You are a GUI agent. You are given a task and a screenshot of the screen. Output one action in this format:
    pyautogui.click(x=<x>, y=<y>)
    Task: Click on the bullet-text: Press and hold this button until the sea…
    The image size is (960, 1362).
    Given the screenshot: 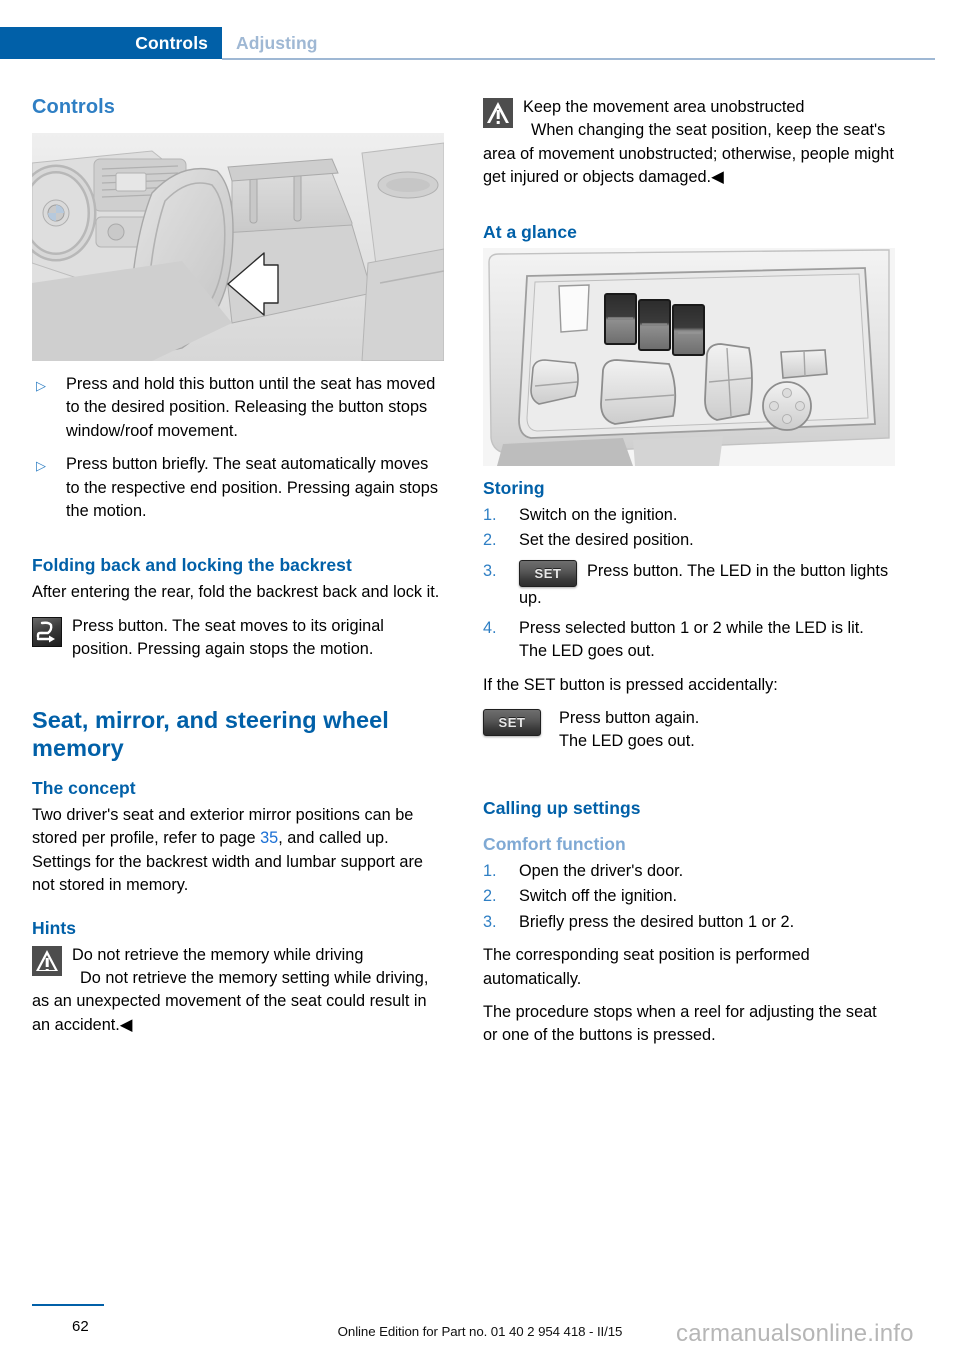 What is the action you would take?
    pyautogui.click(x=251, y=407)
    